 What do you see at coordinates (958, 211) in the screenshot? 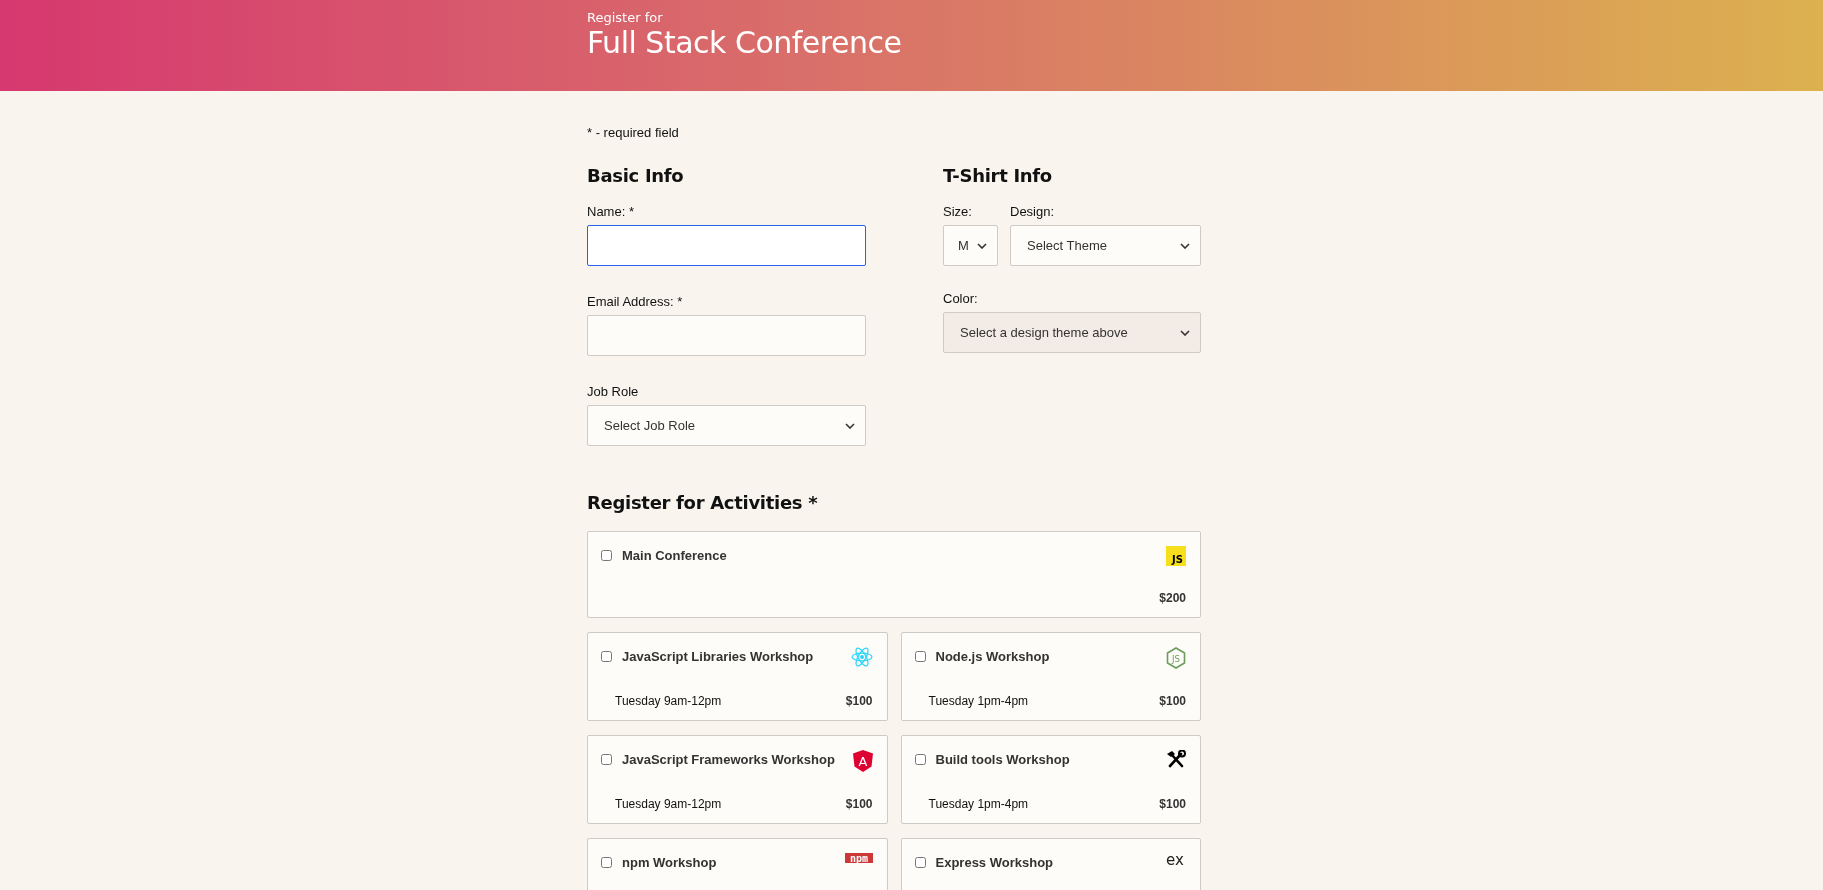
I see `field-label: Size:` at bounding box center [958, 211].